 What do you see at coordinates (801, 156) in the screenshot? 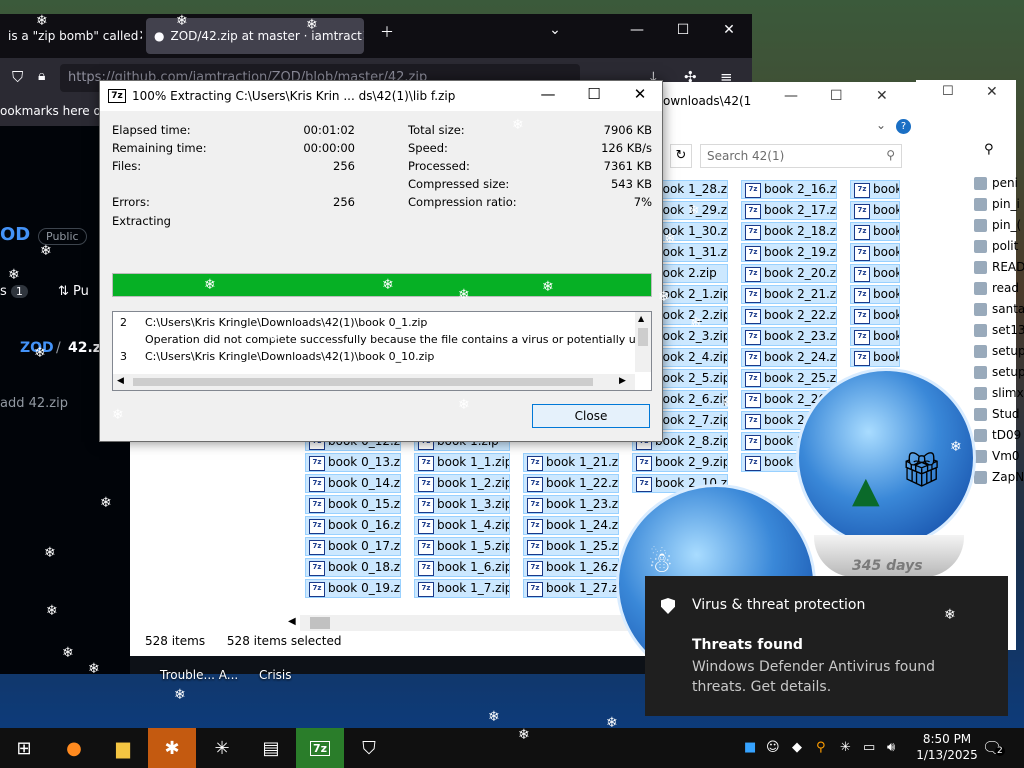
I see `search-input: Search 42(1) ⚲` at bounding box center [801, 156].